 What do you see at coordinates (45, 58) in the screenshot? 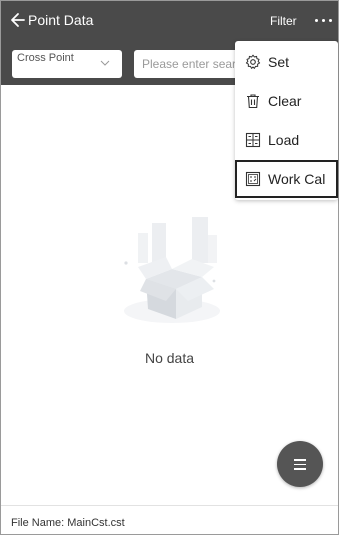
I see `point-type-select-value: Cross Point` at bounding box center [45, 58].